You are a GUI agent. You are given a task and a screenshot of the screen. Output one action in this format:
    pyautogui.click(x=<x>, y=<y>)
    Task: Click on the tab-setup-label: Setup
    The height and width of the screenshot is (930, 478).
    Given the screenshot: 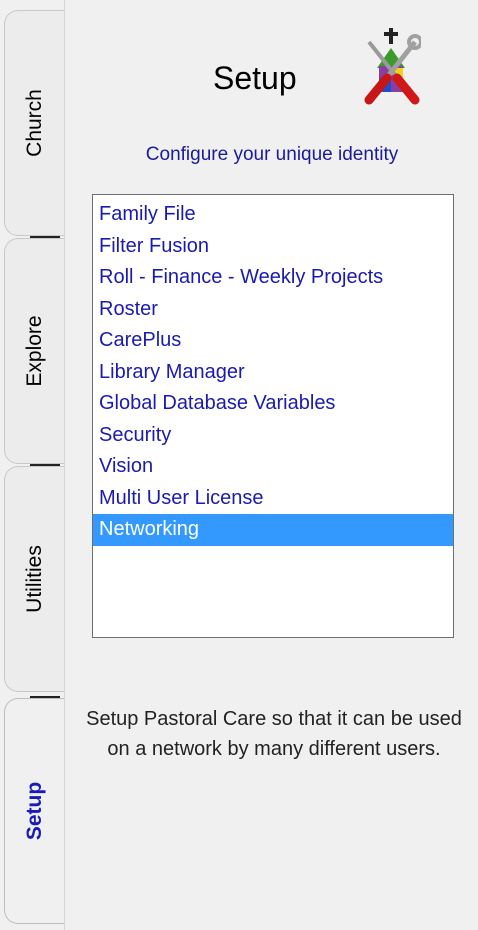 What is the action you would take?
    pyautogui.click(x=34, y=811)
    